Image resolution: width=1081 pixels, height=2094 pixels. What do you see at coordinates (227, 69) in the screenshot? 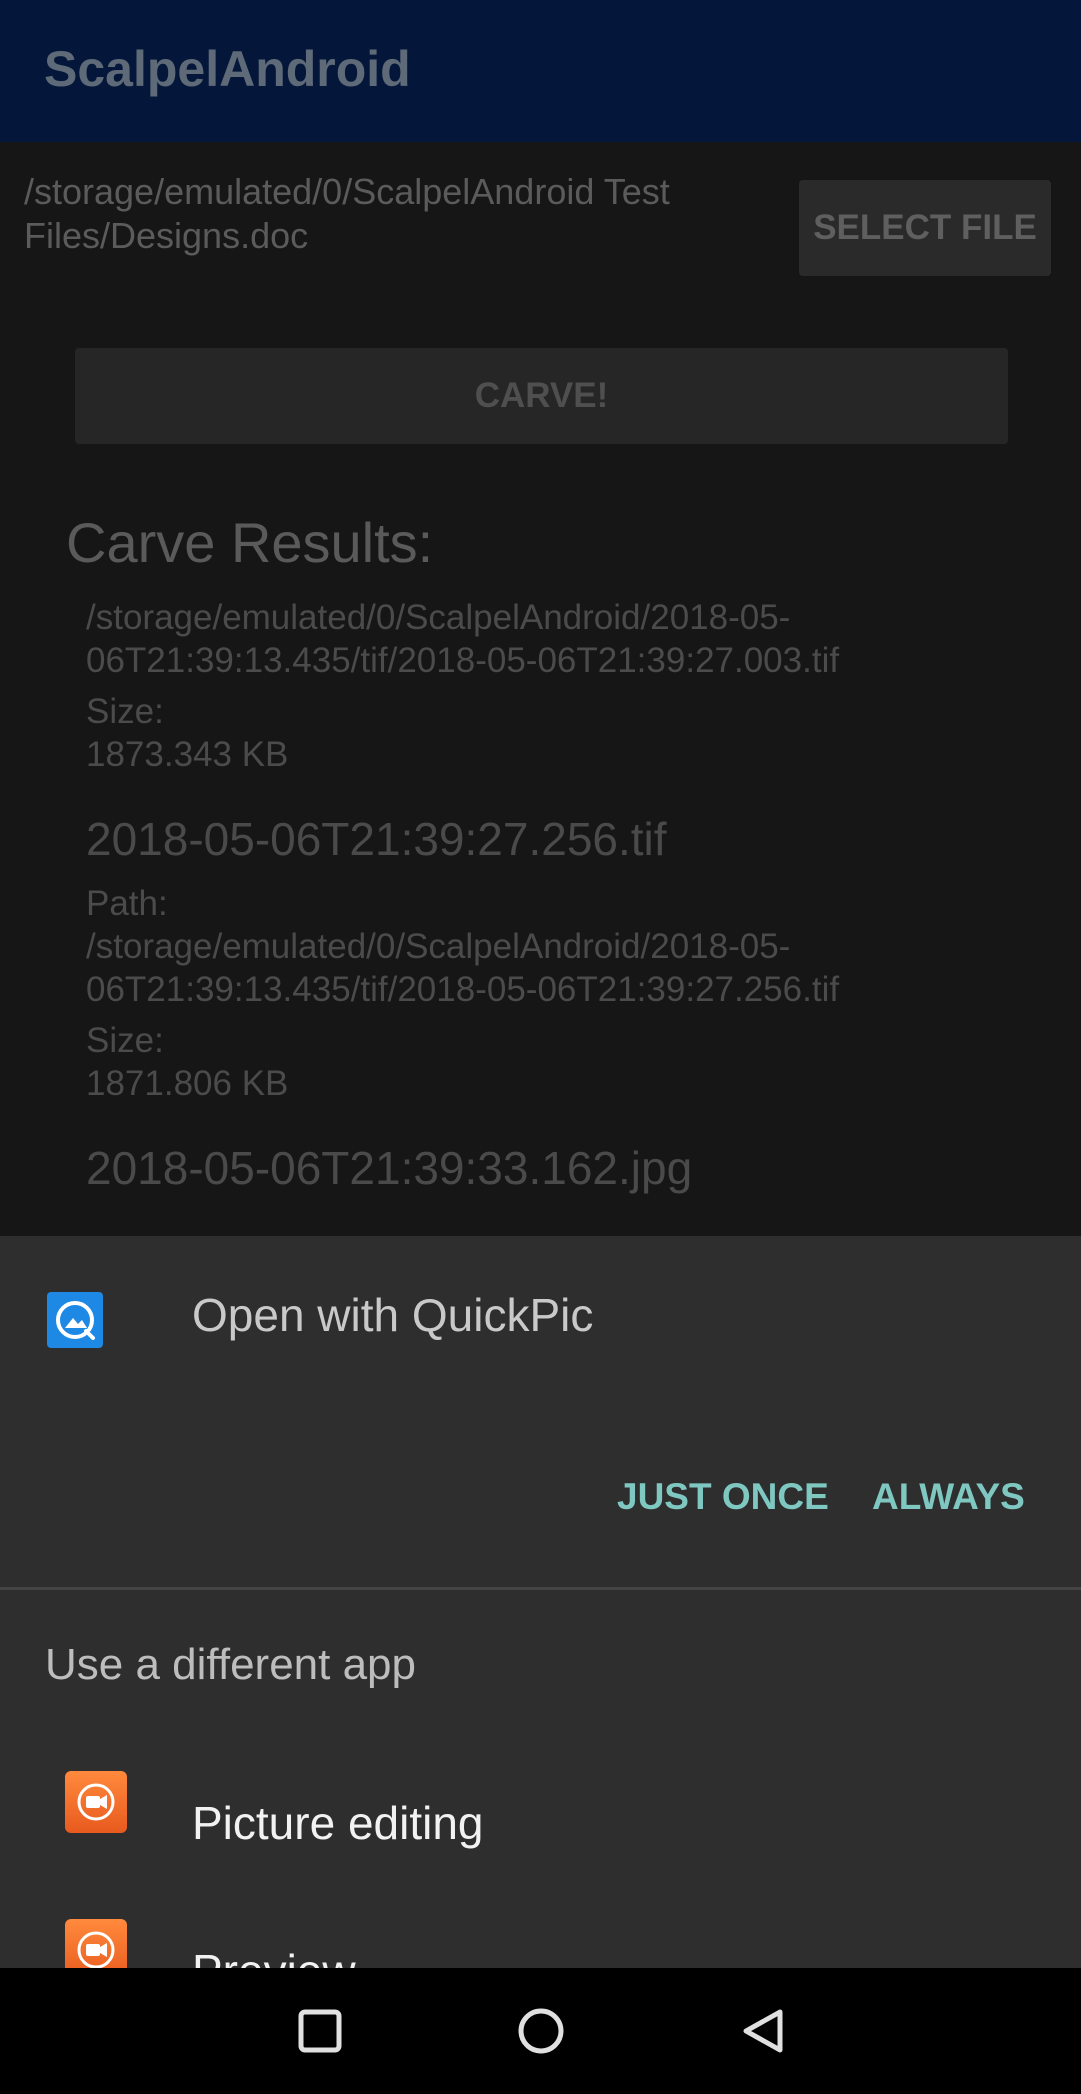
I see `app-title: ScalpelAndroid` at bounding box center [227, 69].